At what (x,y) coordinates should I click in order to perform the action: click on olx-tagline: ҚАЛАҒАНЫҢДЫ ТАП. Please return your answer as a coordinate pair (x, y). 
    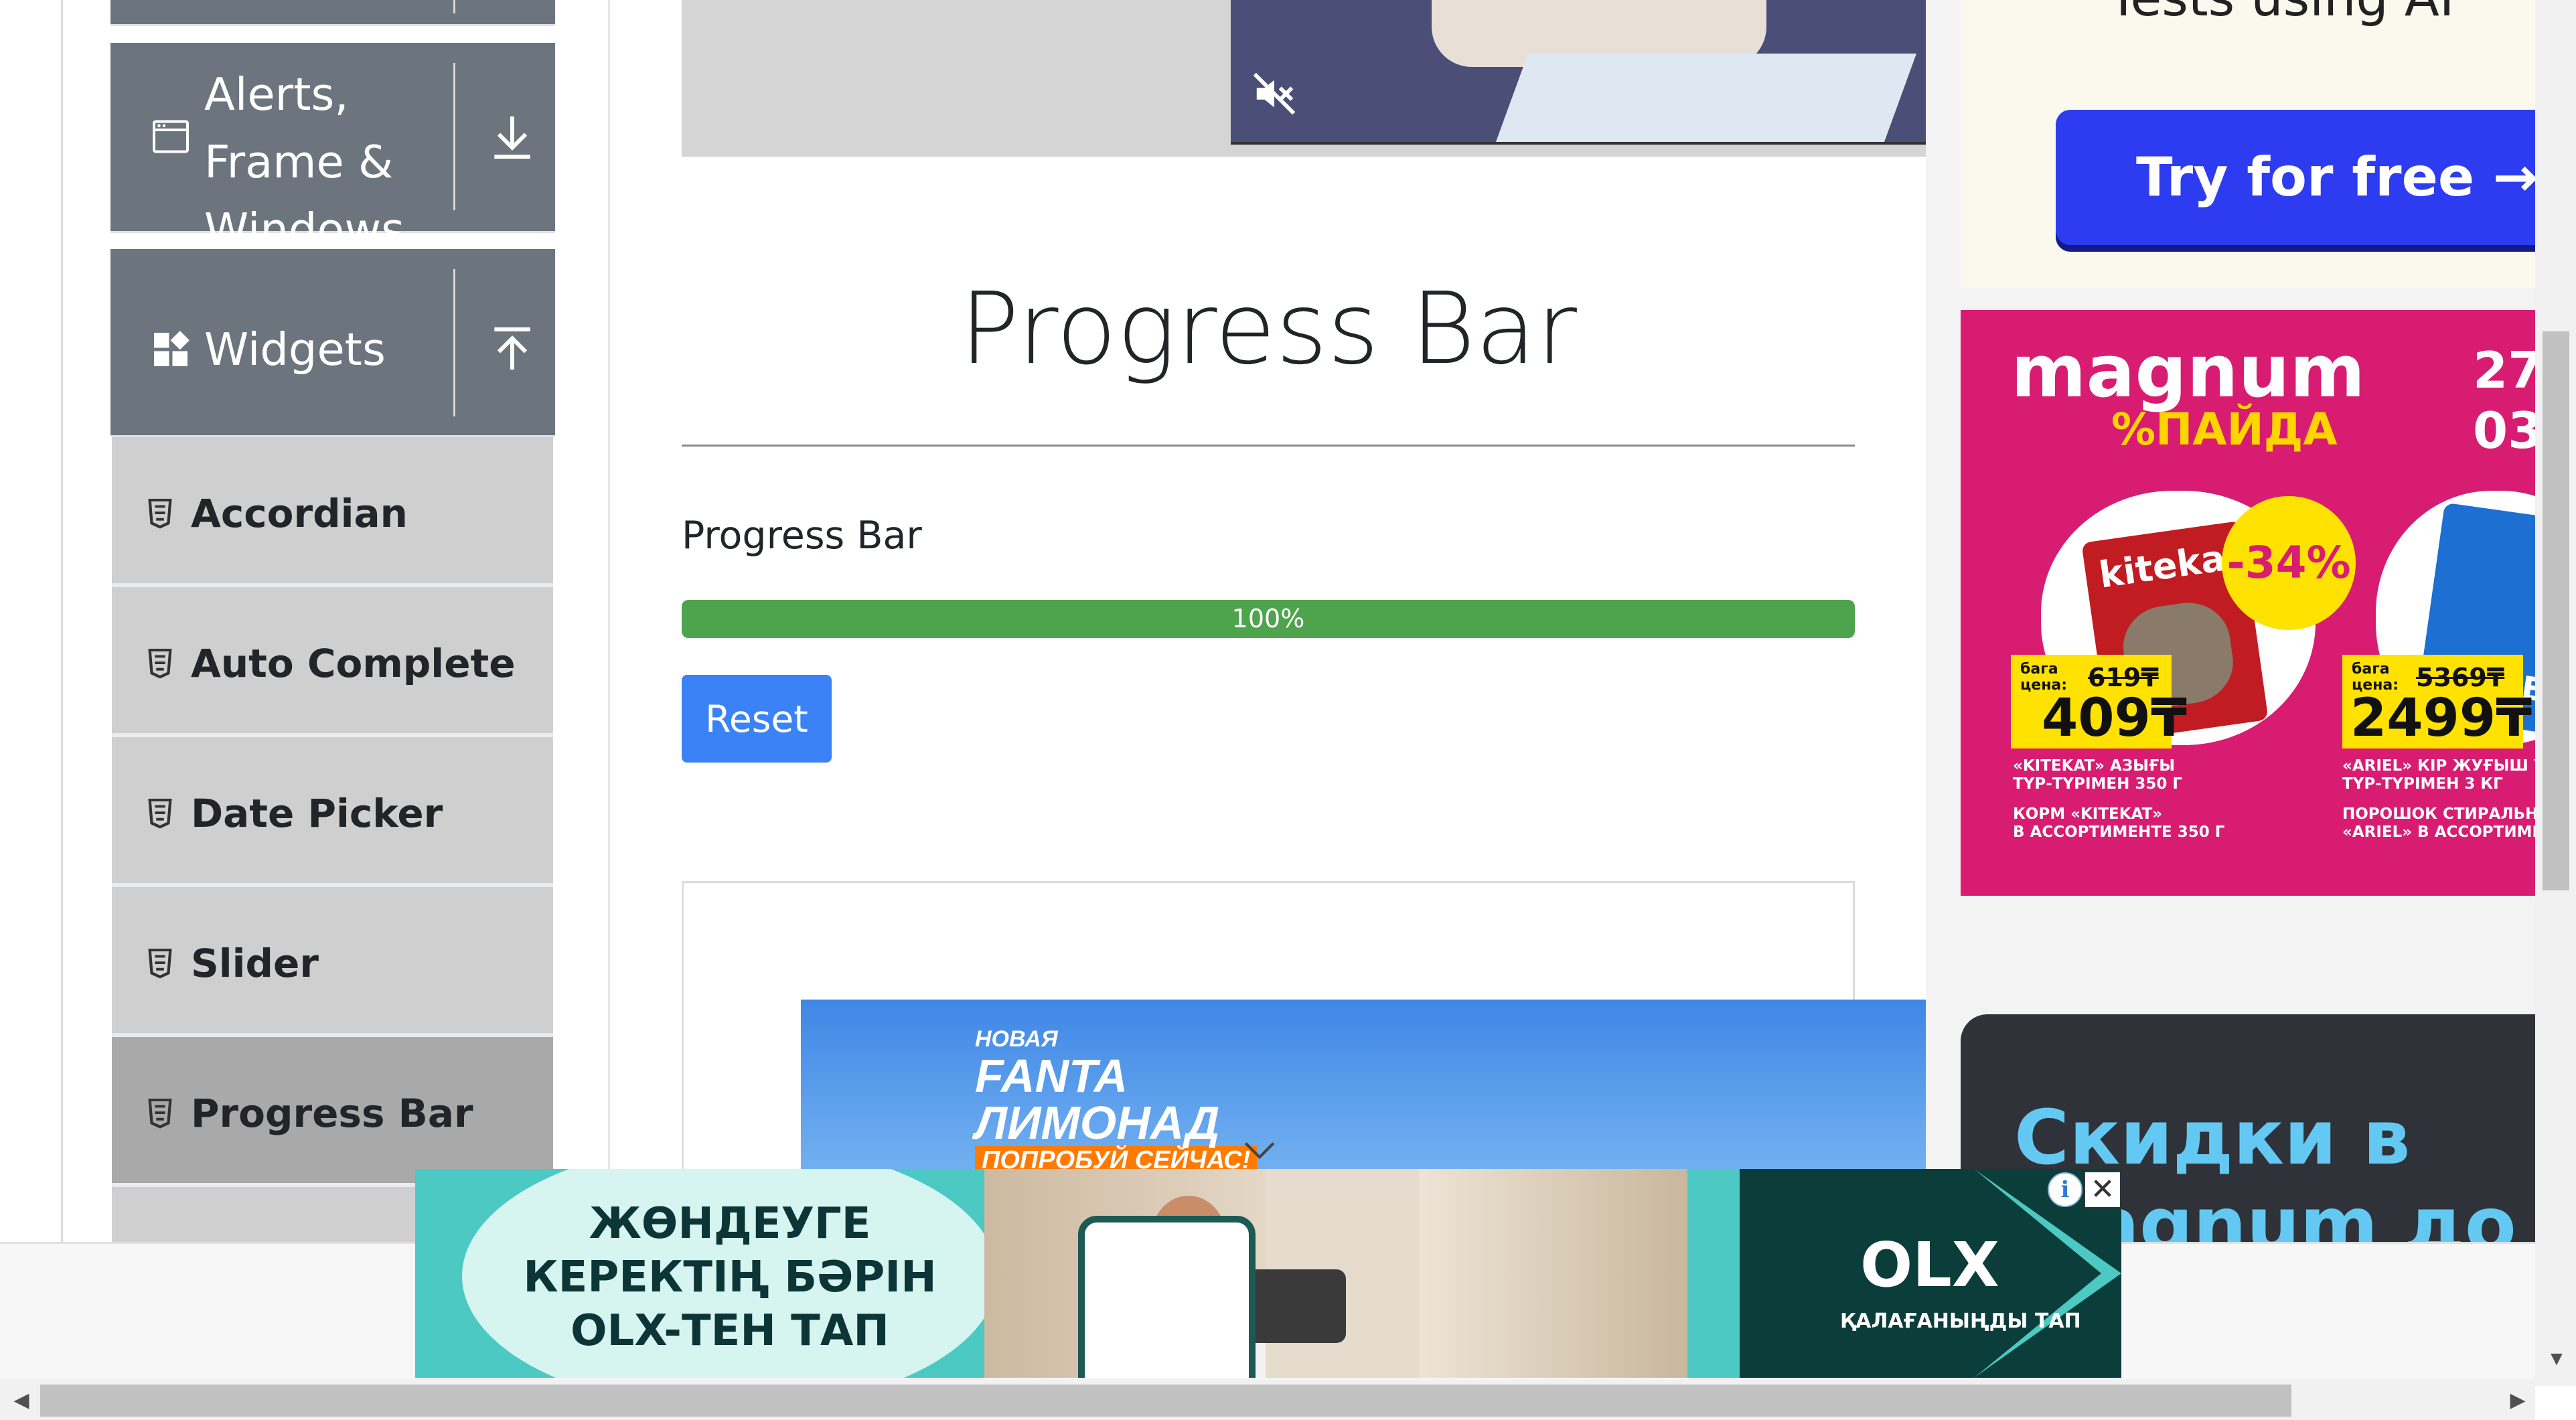
    Looking at the image, I should click on (1961, 1321).